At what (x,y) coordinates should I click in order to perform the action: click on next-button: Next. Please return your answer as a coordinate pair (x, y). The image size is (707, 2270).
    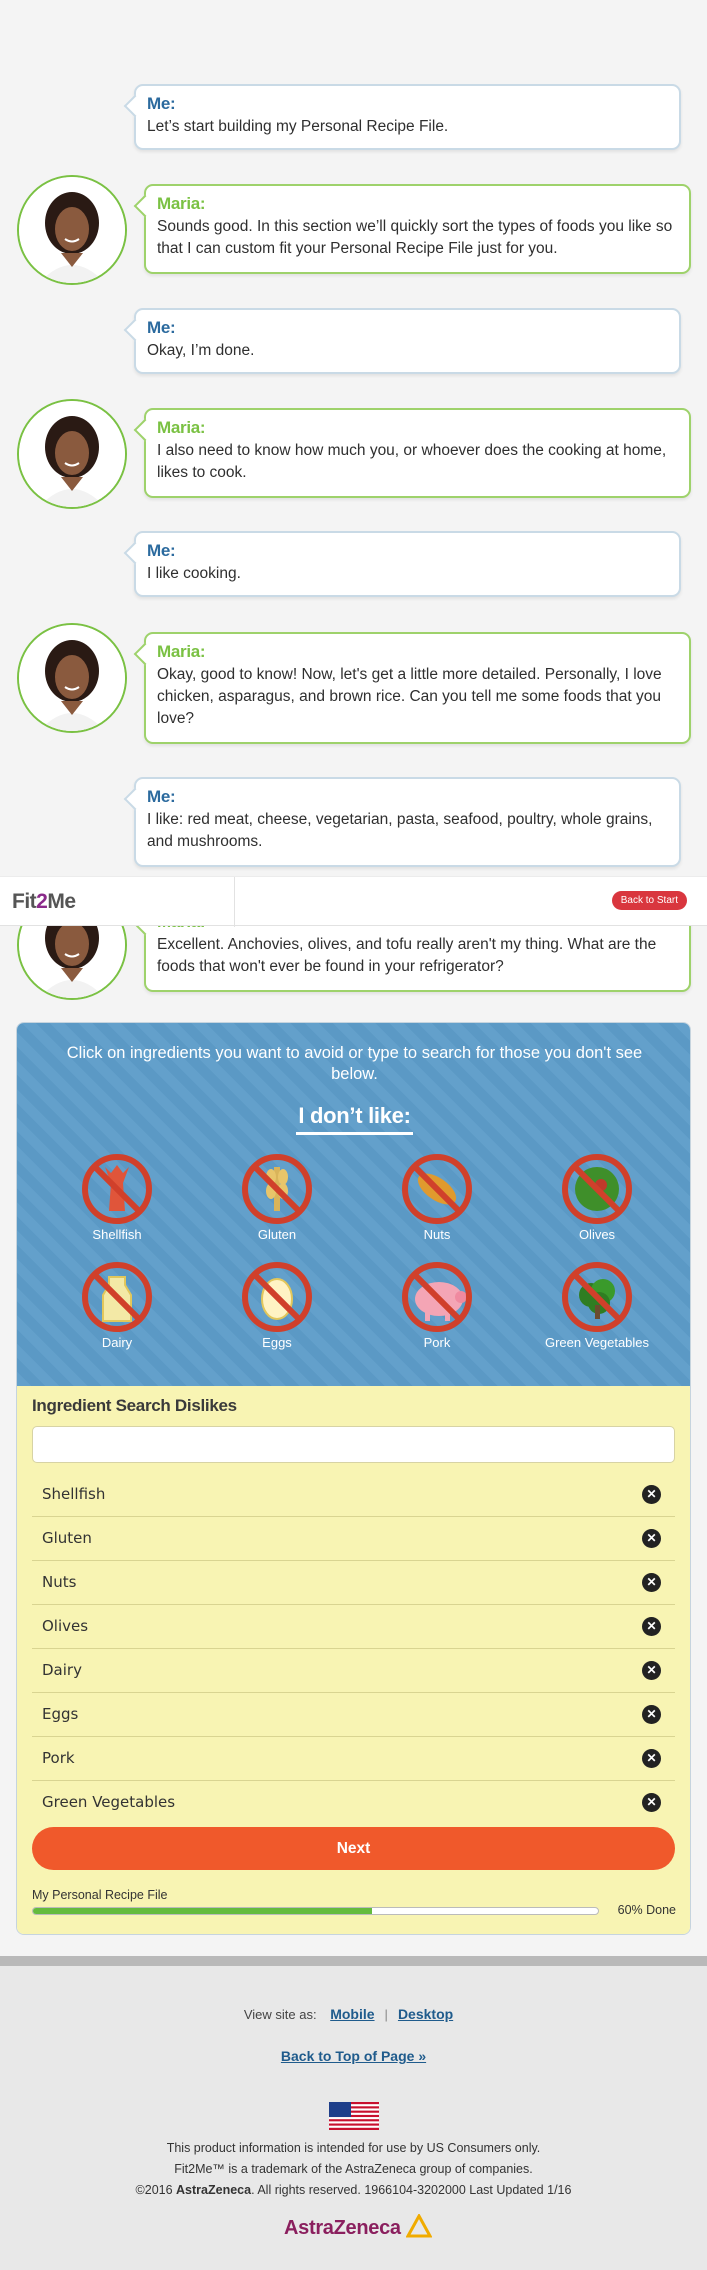
    Looking at the image, I should click on (353, 1848).